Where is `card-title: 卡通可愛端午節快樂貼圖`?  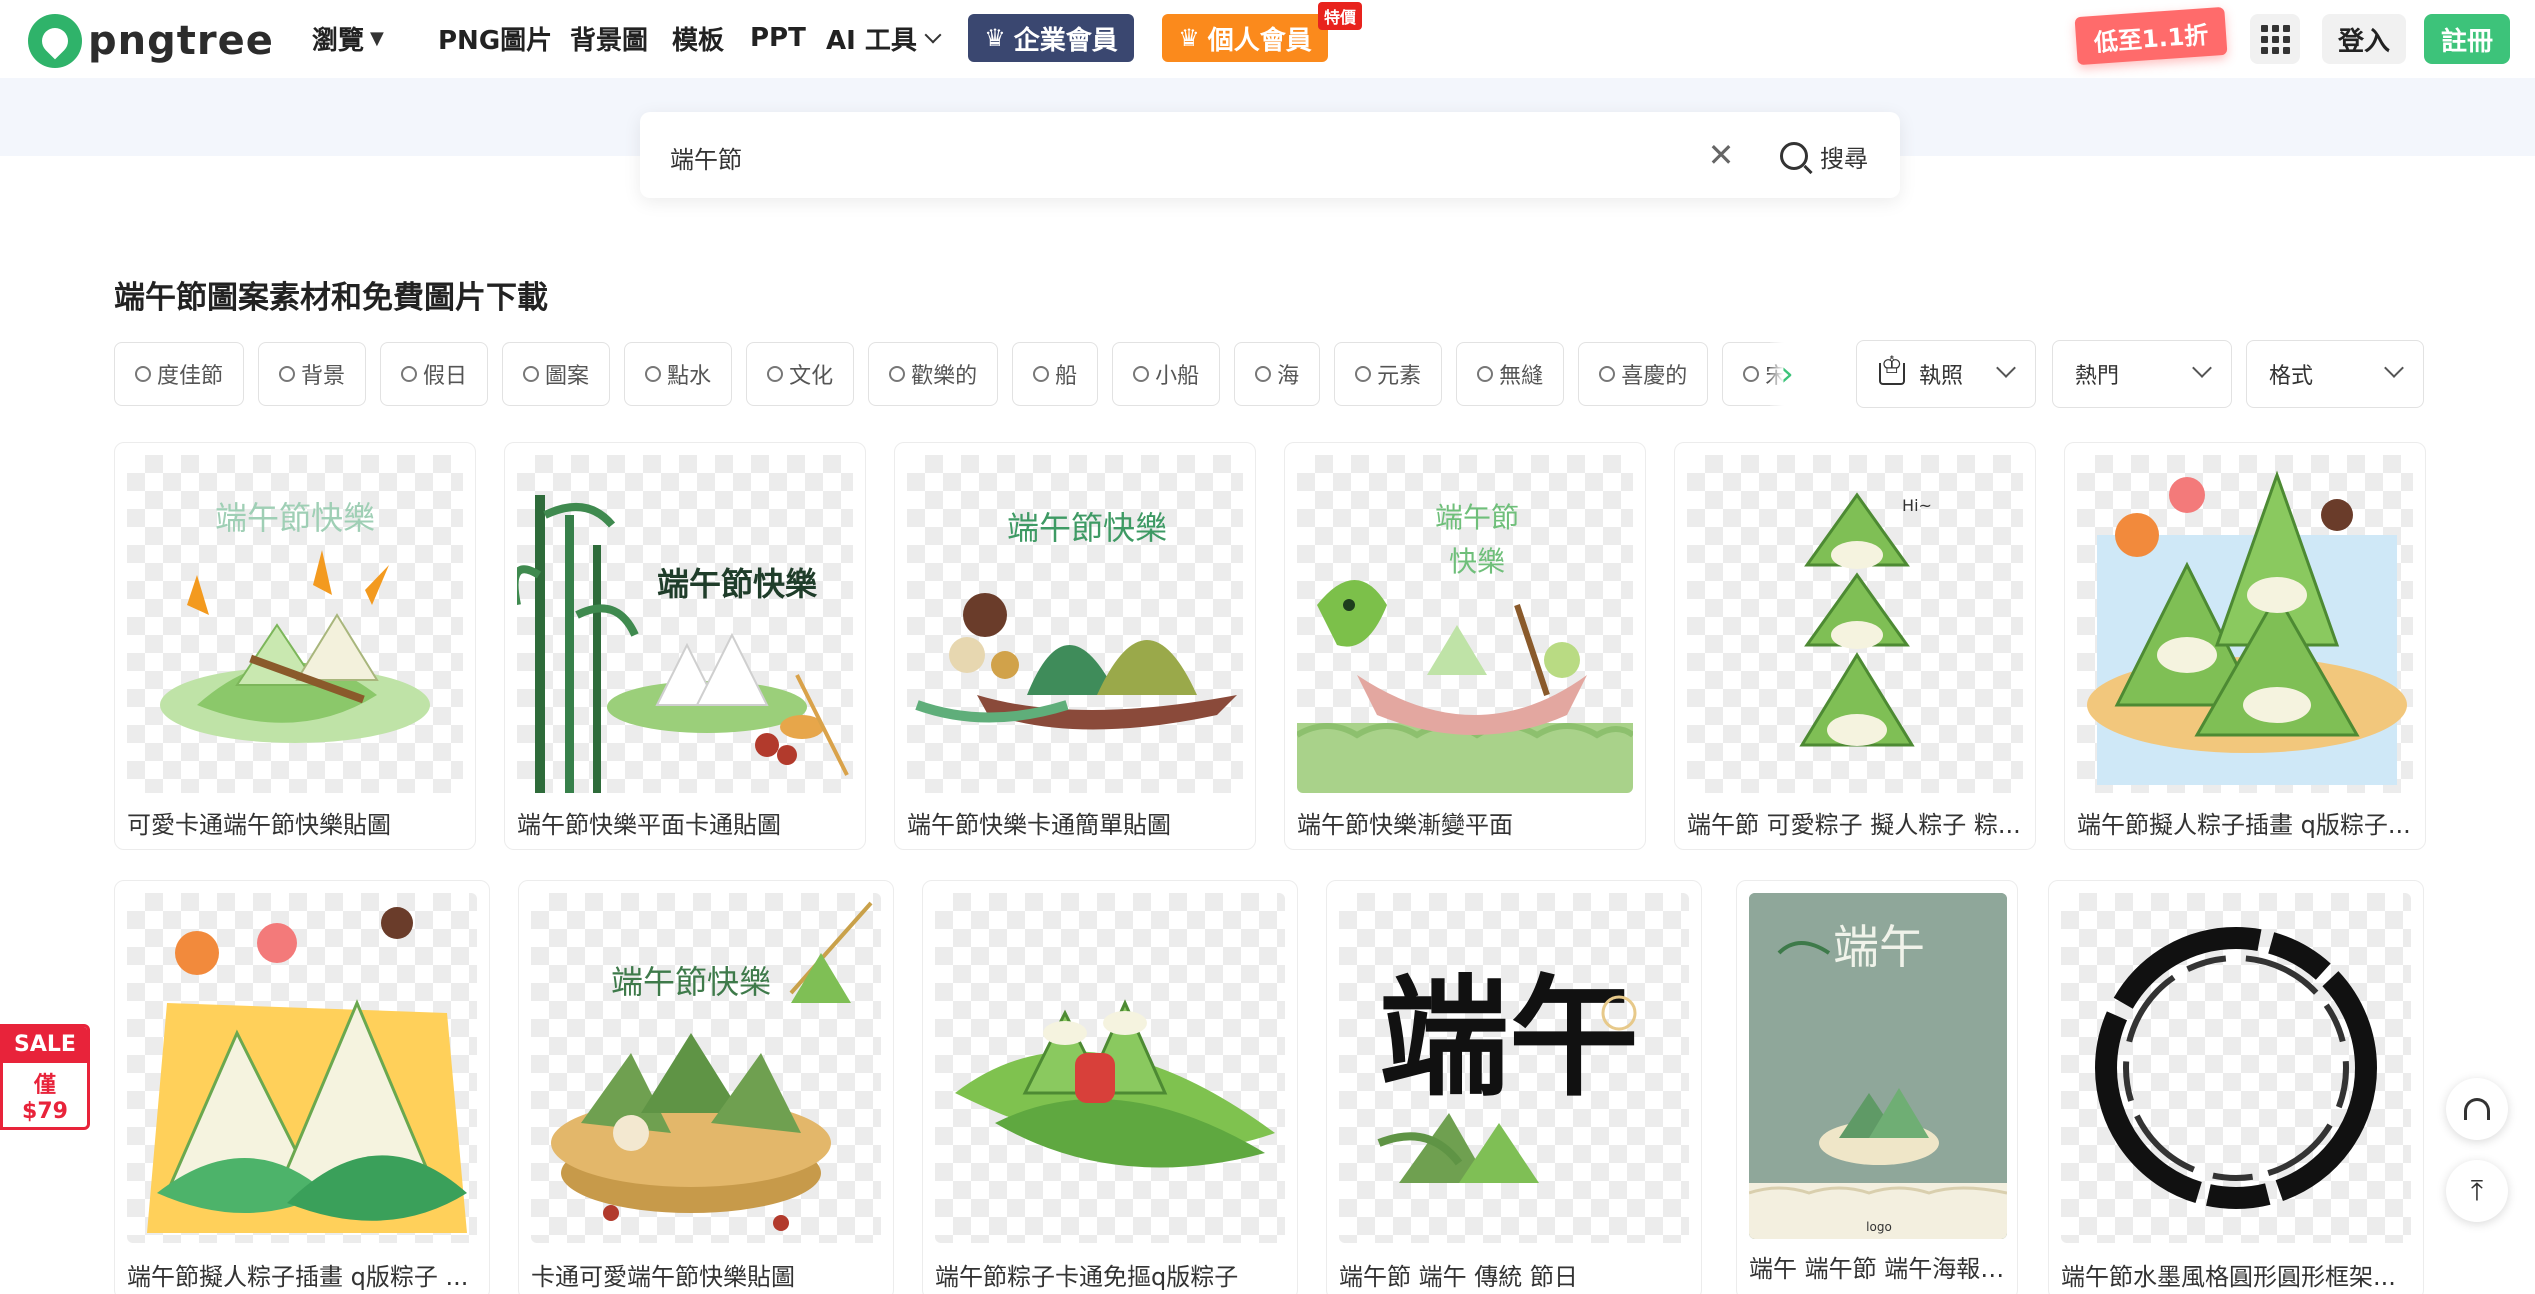 card-title: 卡通可愛端午節快樂貼圖 is located at coordinates (706, 1274).